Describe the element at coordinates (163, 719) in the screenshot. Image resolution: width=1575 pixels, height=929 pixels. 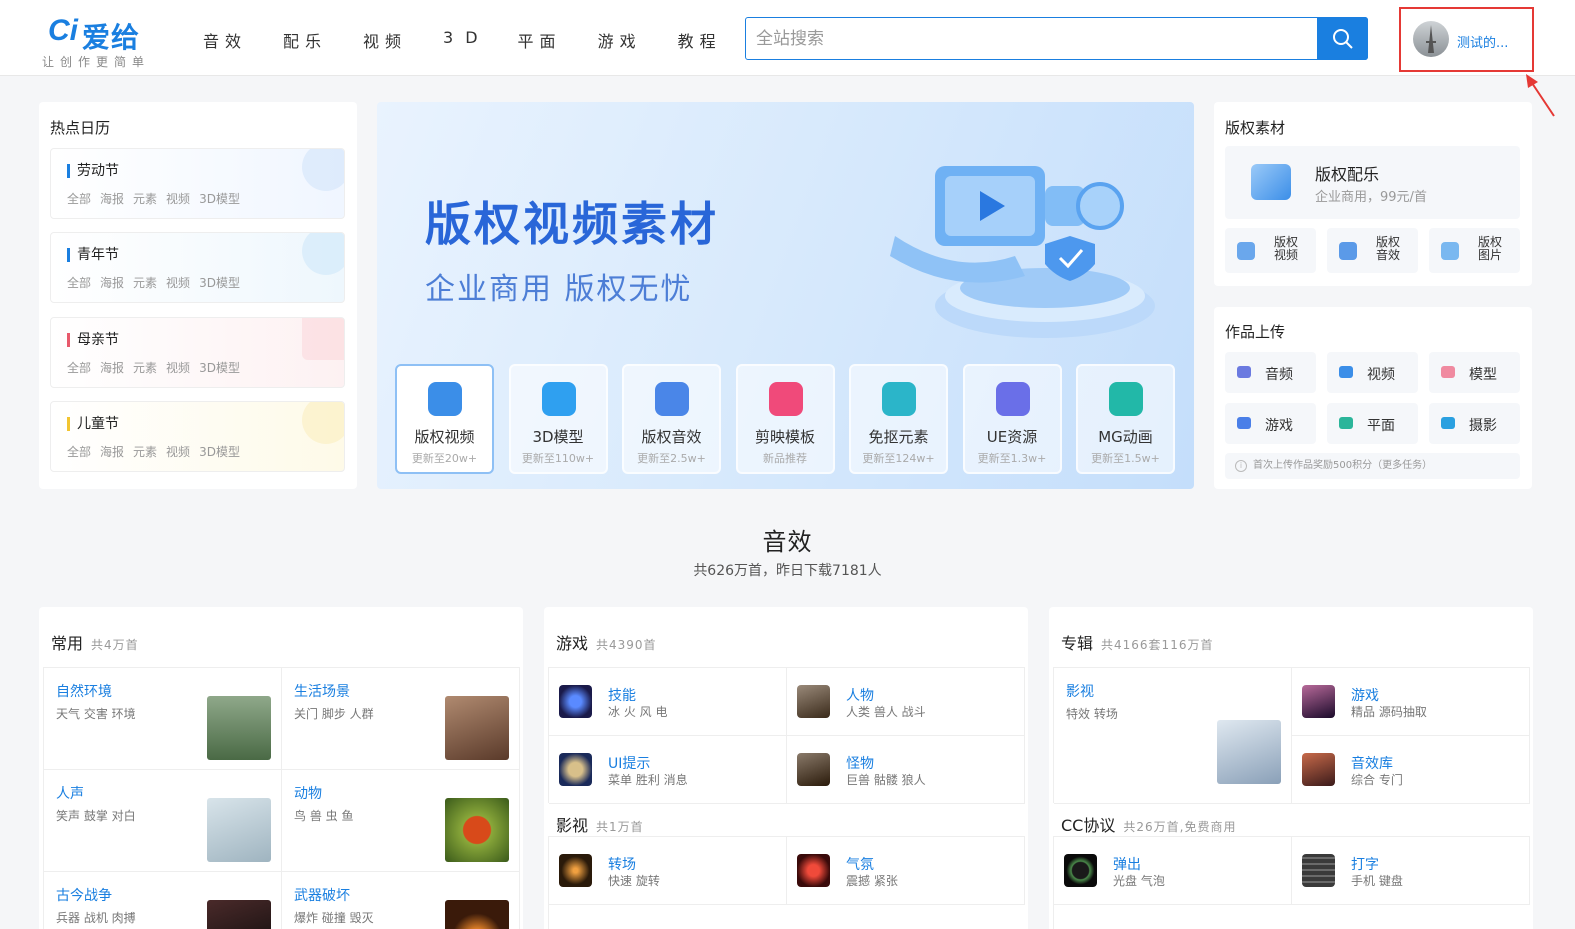
I see `category-nature: 自然环境 天气 交害 环境` at that location.